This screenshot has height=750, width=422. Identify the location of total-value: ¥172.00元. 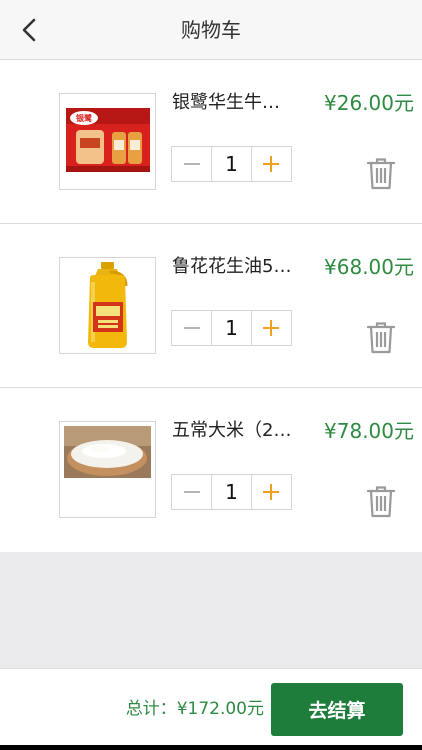
(220, 709).